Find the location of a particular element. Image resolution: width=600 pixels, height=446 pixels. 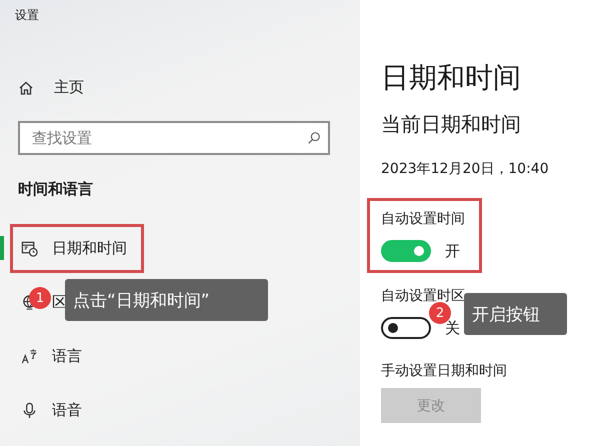

setting-label: 自动设置时间 is located at coordinates (423, 219).